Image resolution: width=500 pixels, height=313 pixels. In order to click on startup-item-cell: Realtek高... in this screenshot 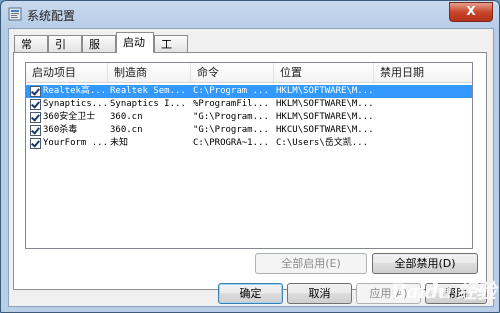, I will do `click(74, 91)`.